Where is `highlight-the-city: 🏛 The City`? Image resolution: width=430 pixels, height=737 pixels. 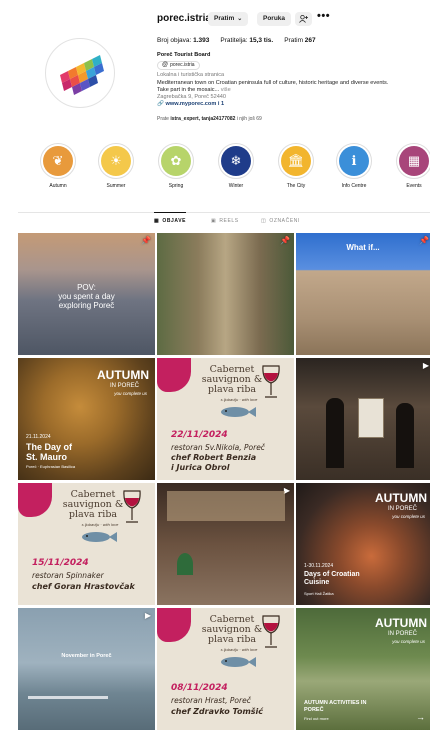 highlight-the-city: 🏛 The City is located at coordinates (296, 166).